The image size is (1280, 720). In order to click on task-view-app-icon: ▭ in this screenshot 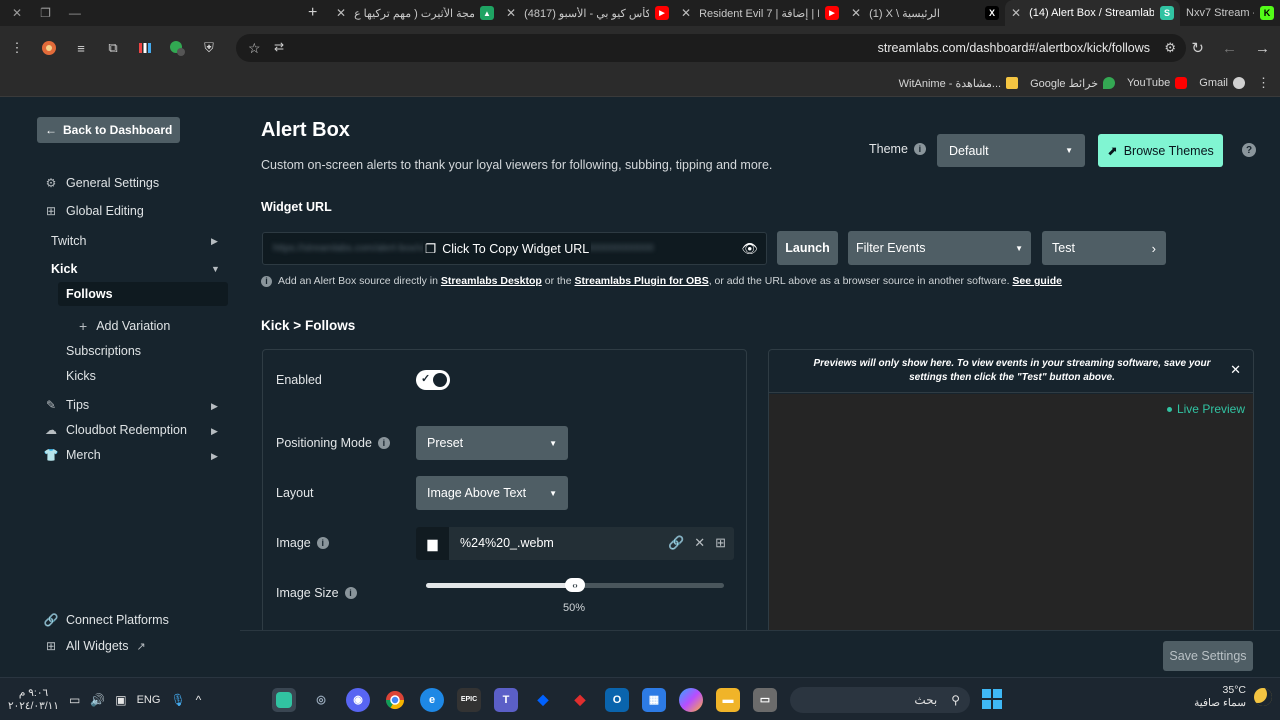, I will do `click(765, 699)`.